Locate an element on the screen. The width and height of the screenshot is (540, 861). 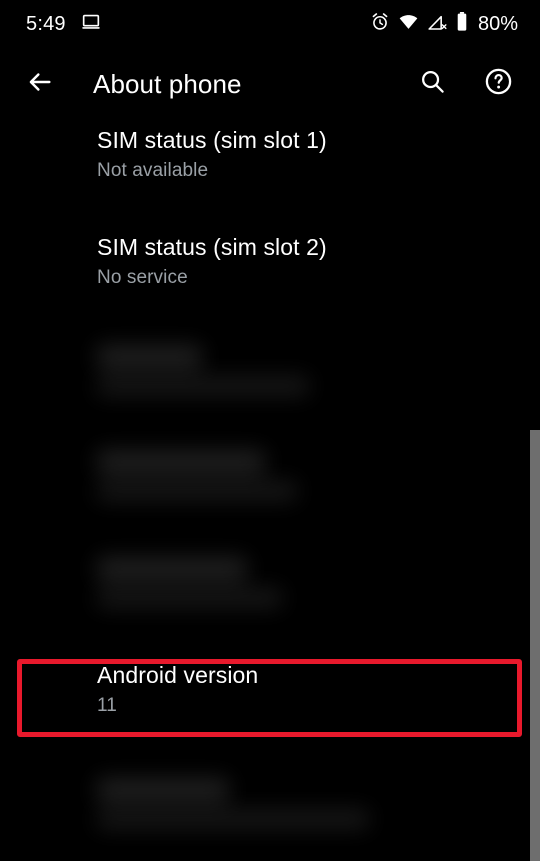
list-item-title: Android version is located at coordinates (178, 675).